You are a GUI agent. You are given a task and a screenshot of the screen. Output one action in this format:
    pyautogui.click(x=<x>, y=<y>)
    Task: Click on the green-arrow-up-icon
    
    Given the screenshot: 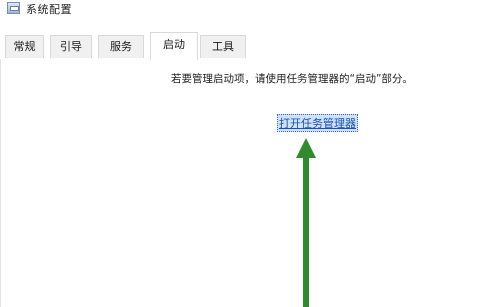 What is the action you would take?
    pyautogui.click(x=306, y=222)
    